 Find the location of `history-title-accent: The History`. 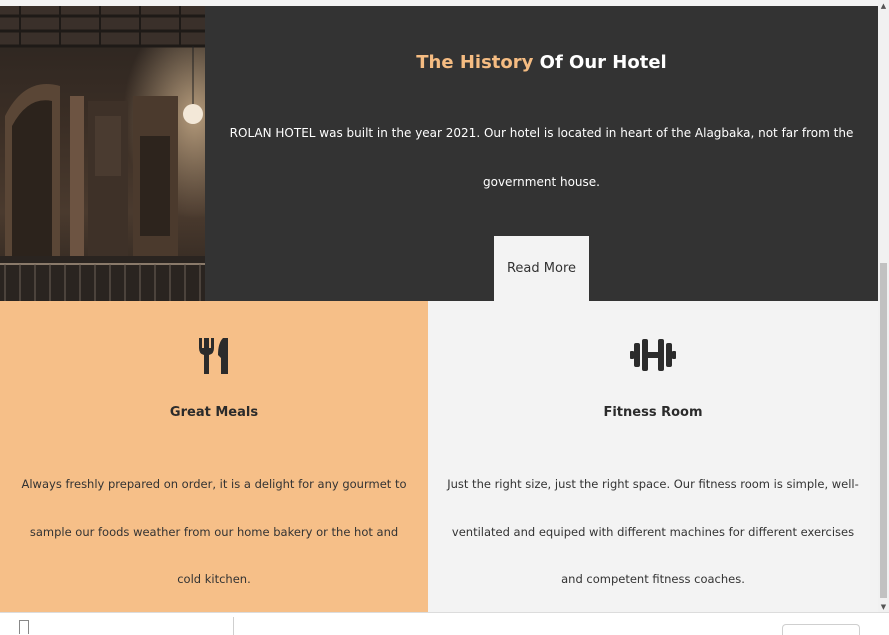

history-title-accent: The History is located at coordinates (475, 62).